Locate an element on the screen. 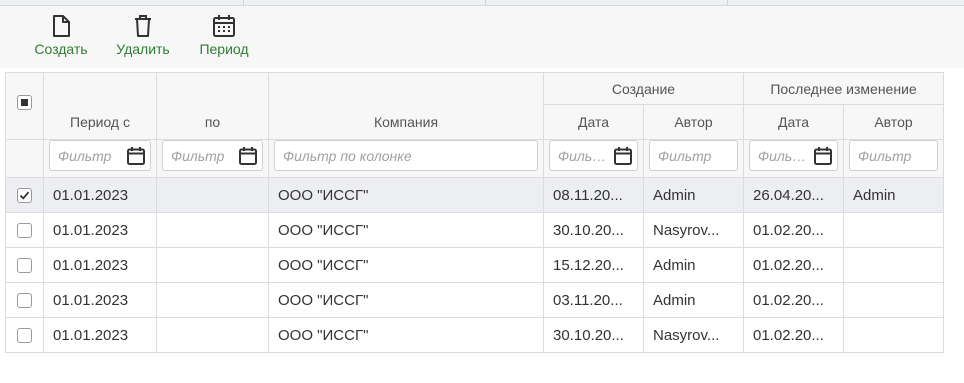 This screenshot has width=964, height=383. cell-changed-author: Admin is located at coordinates (893, 195).